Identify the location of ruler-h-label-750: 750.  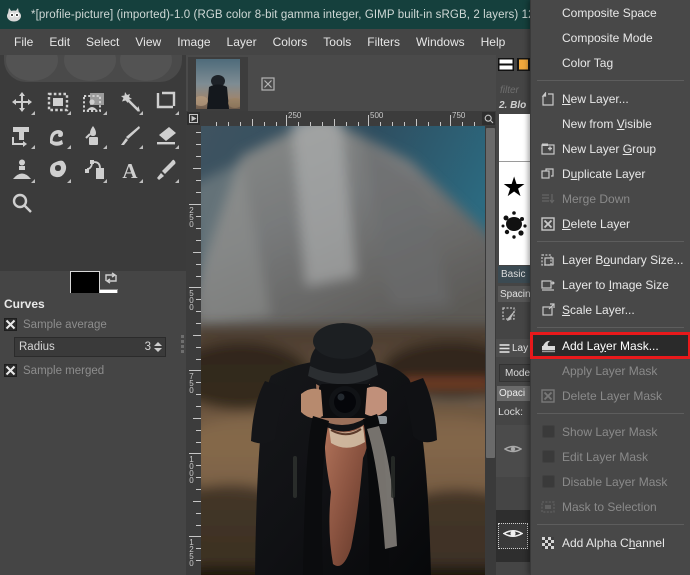
(459, 115).